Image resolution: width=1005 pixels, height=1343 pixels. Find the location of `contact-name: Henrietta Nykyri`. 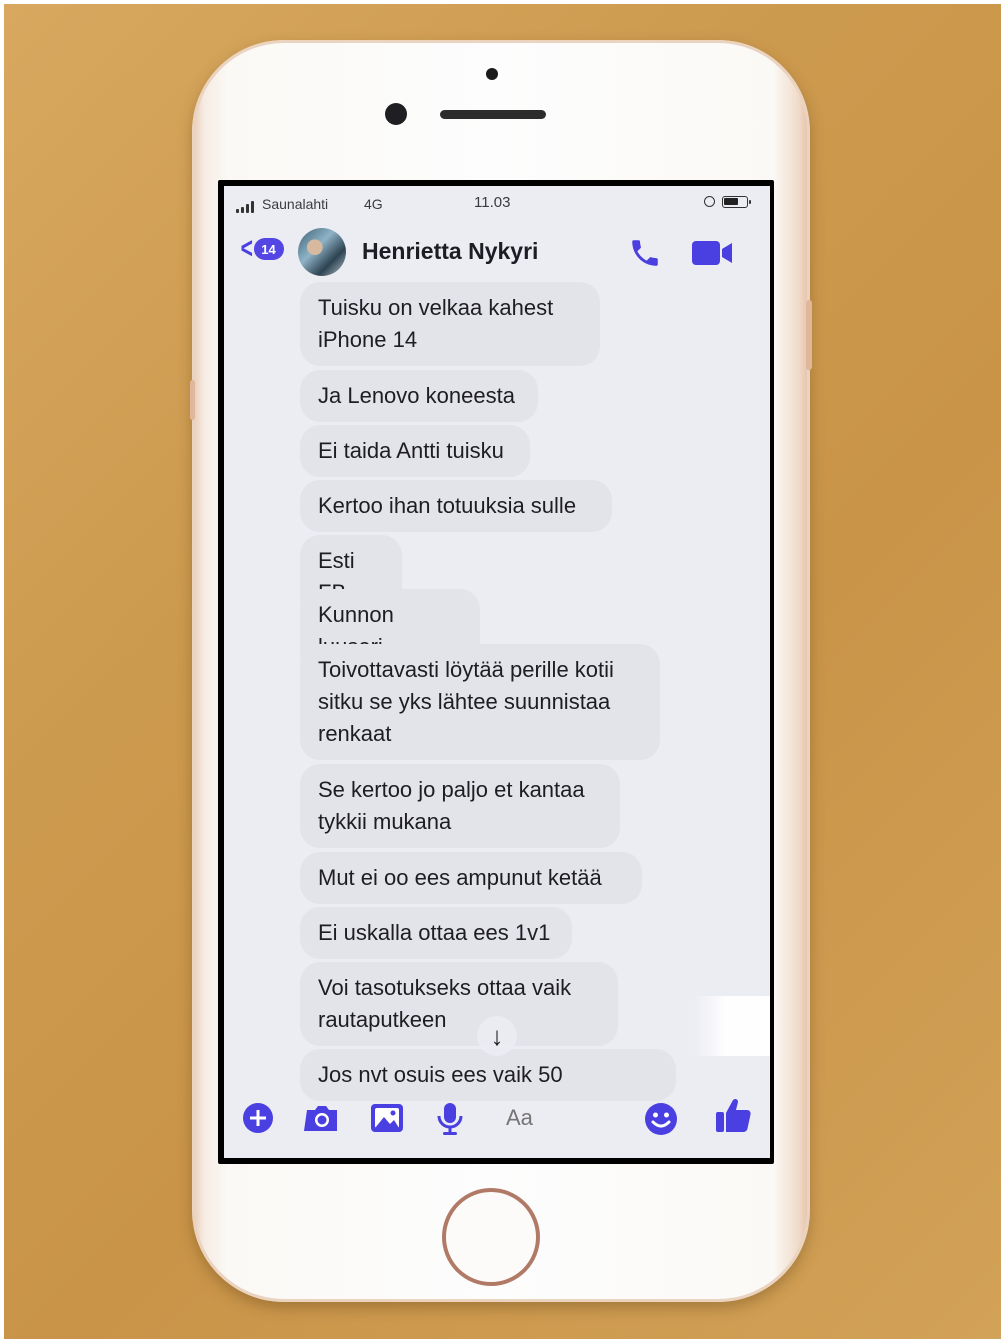

contact-name: Henrietta Nykyri is located at coordinates (450, 251).